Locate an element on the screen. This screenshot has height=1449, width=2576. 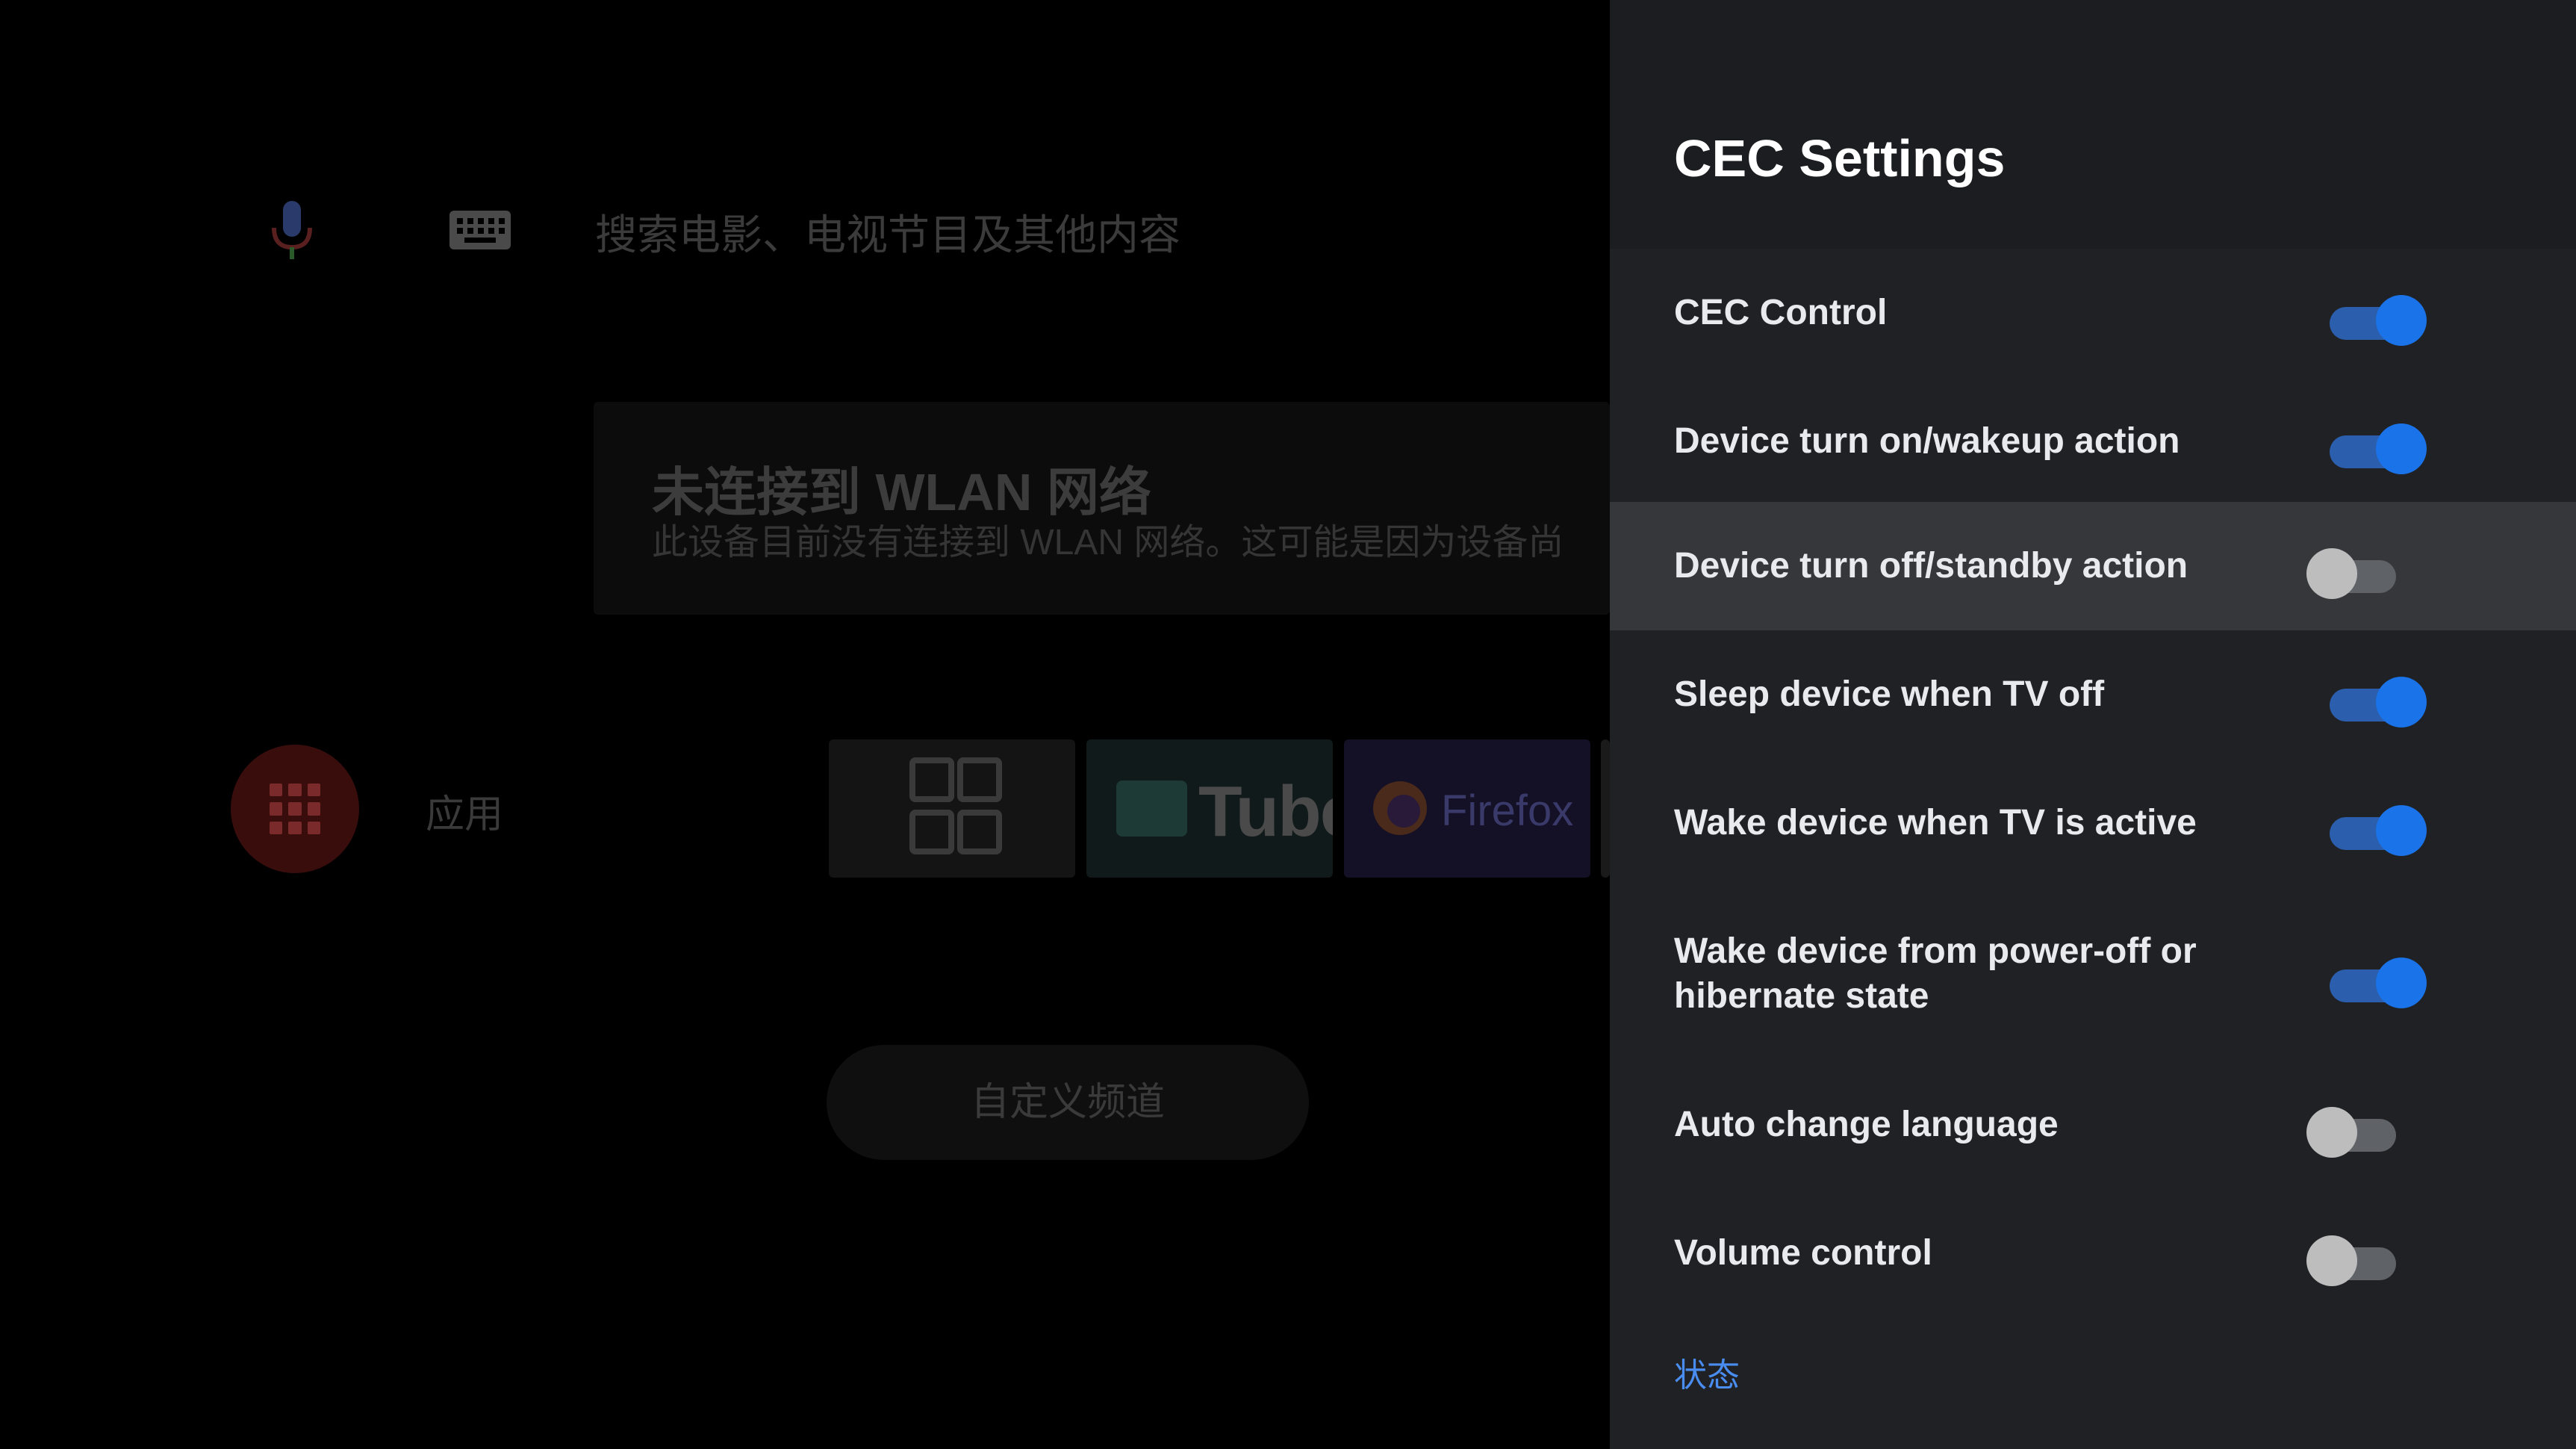
app-tile-grid is located at coordinates (952, 809).